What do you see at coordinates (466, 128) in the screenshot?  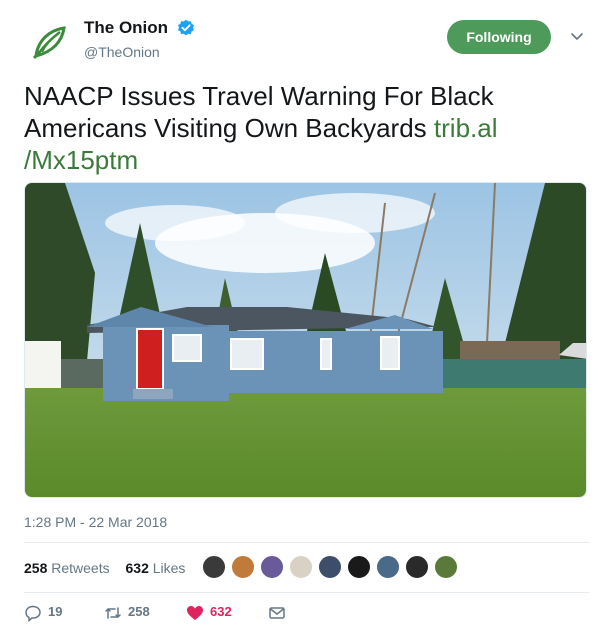 I see `tweet-link-part1: trib.al` at bounding box center [466, 128].